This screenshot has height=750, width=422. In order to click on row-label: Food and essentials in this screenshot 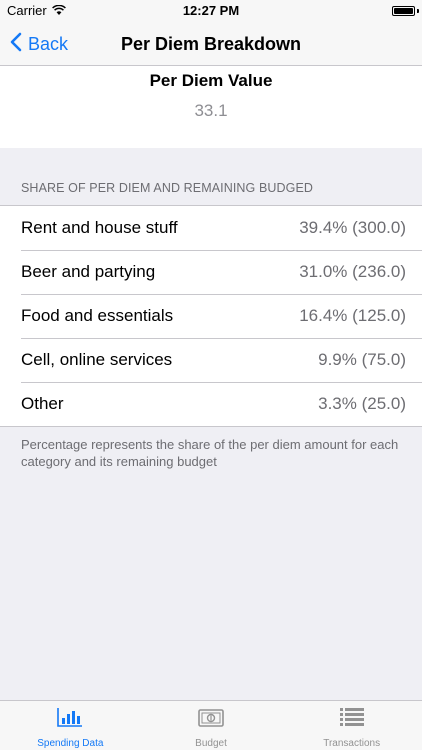, I will do `click(97, 315)`.